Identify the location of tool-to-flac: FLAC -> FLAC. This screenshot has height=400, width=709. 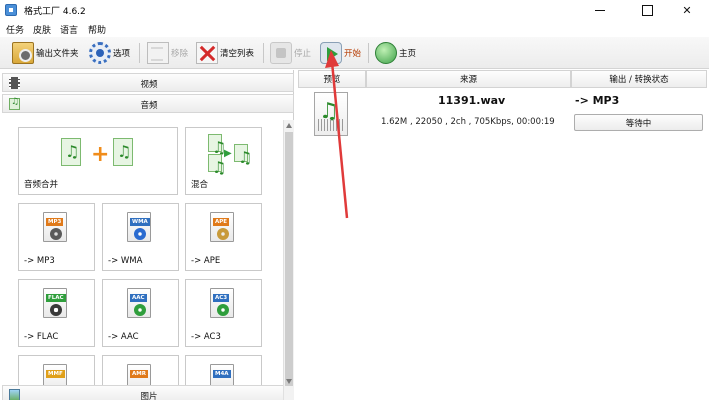
(56, 313).